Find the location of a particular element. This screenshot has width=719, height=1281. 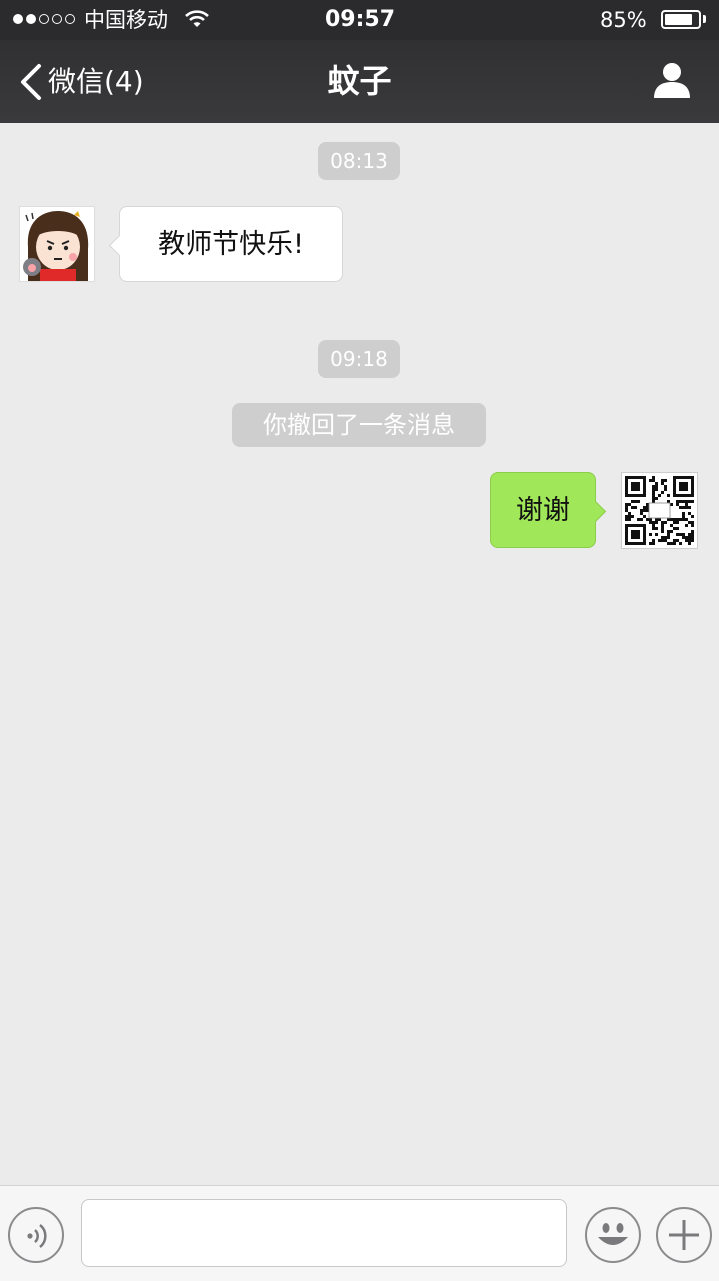

cartoon-girl-avatar is located at coordinates (57, 244).